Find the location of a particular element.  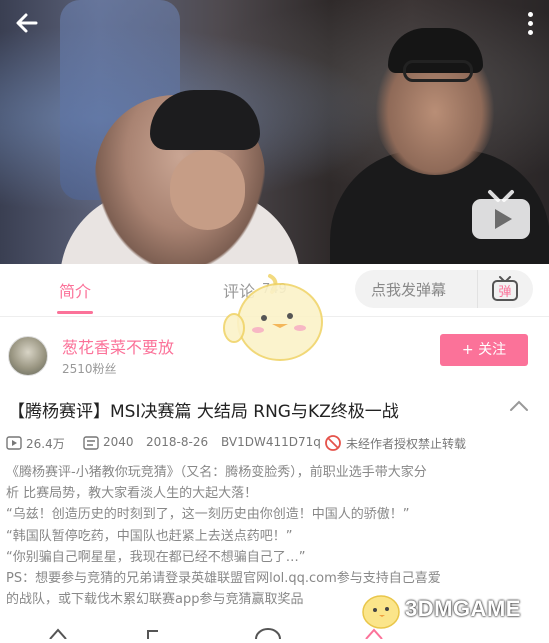

tab-intro: 简介 is located at coordinates (75, 290).